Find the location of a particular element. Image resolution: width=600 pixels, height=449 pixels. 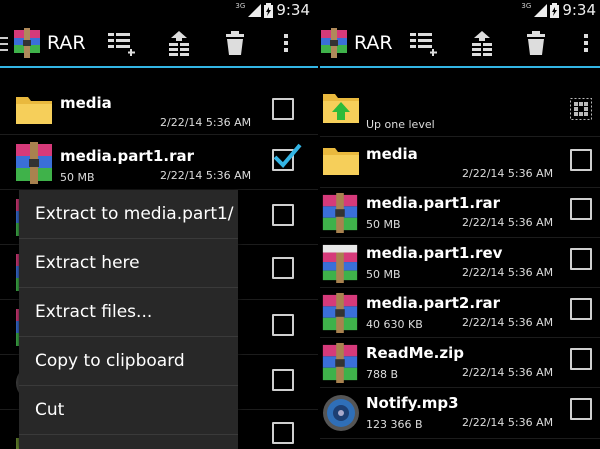

file-name: ReadMe.zip is located at coordinates (415, 353).